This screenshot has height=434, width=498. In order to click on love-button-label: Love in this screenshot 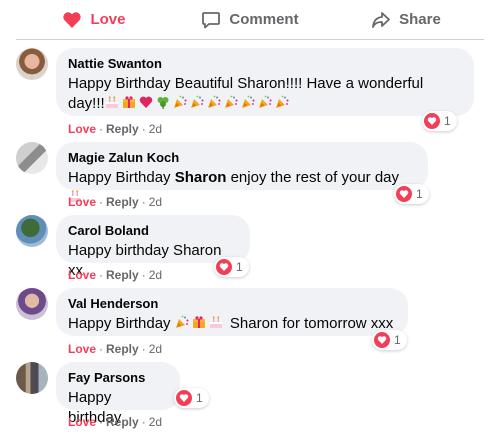, I will do `click(108, 19)`.